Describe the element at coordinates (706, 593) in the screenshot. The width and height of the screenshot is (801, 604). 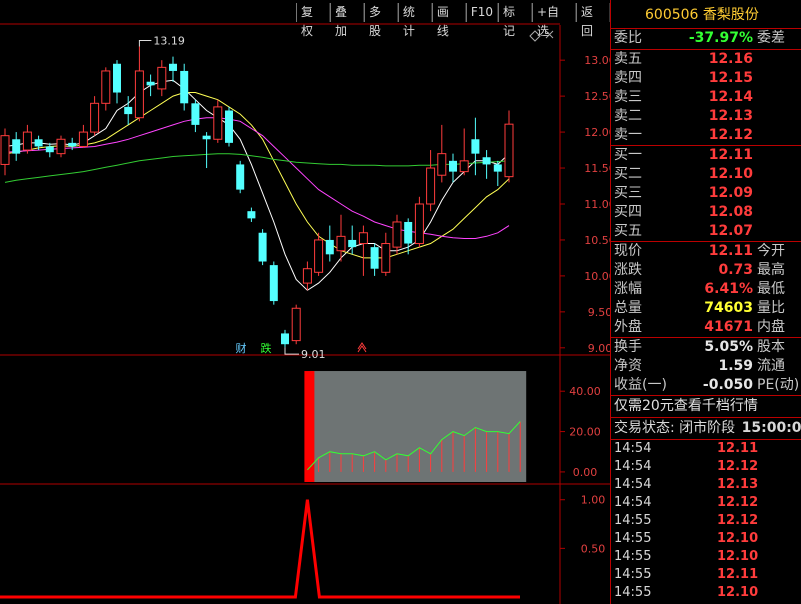
I see `tick-row: 14:55 12.10` at that location.